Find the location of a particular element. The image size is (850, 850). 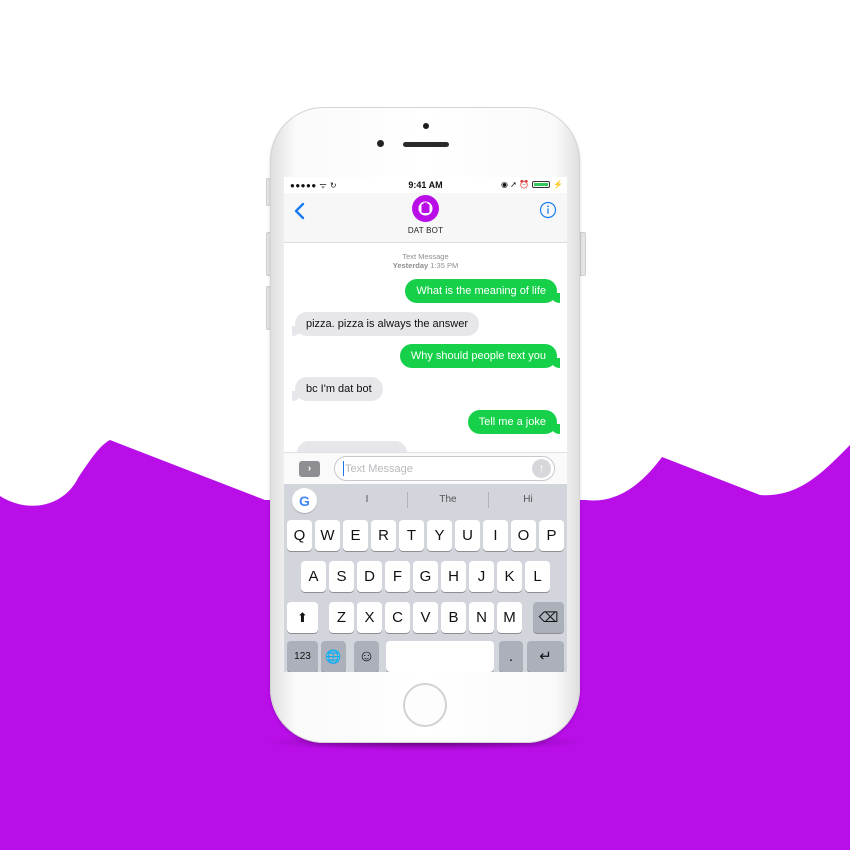

sensor-dot is located at coordinates (426, 126).